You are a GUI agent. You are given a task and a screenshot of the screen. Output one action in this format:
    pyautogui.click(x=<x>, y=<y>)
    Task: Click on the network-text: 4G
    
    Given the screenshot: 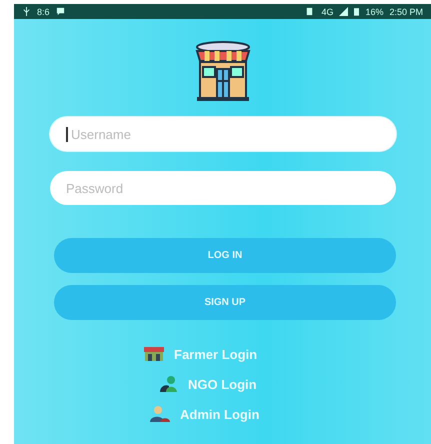 What is the action you would take?
    pyautogui.click(x=327, y=11)
    